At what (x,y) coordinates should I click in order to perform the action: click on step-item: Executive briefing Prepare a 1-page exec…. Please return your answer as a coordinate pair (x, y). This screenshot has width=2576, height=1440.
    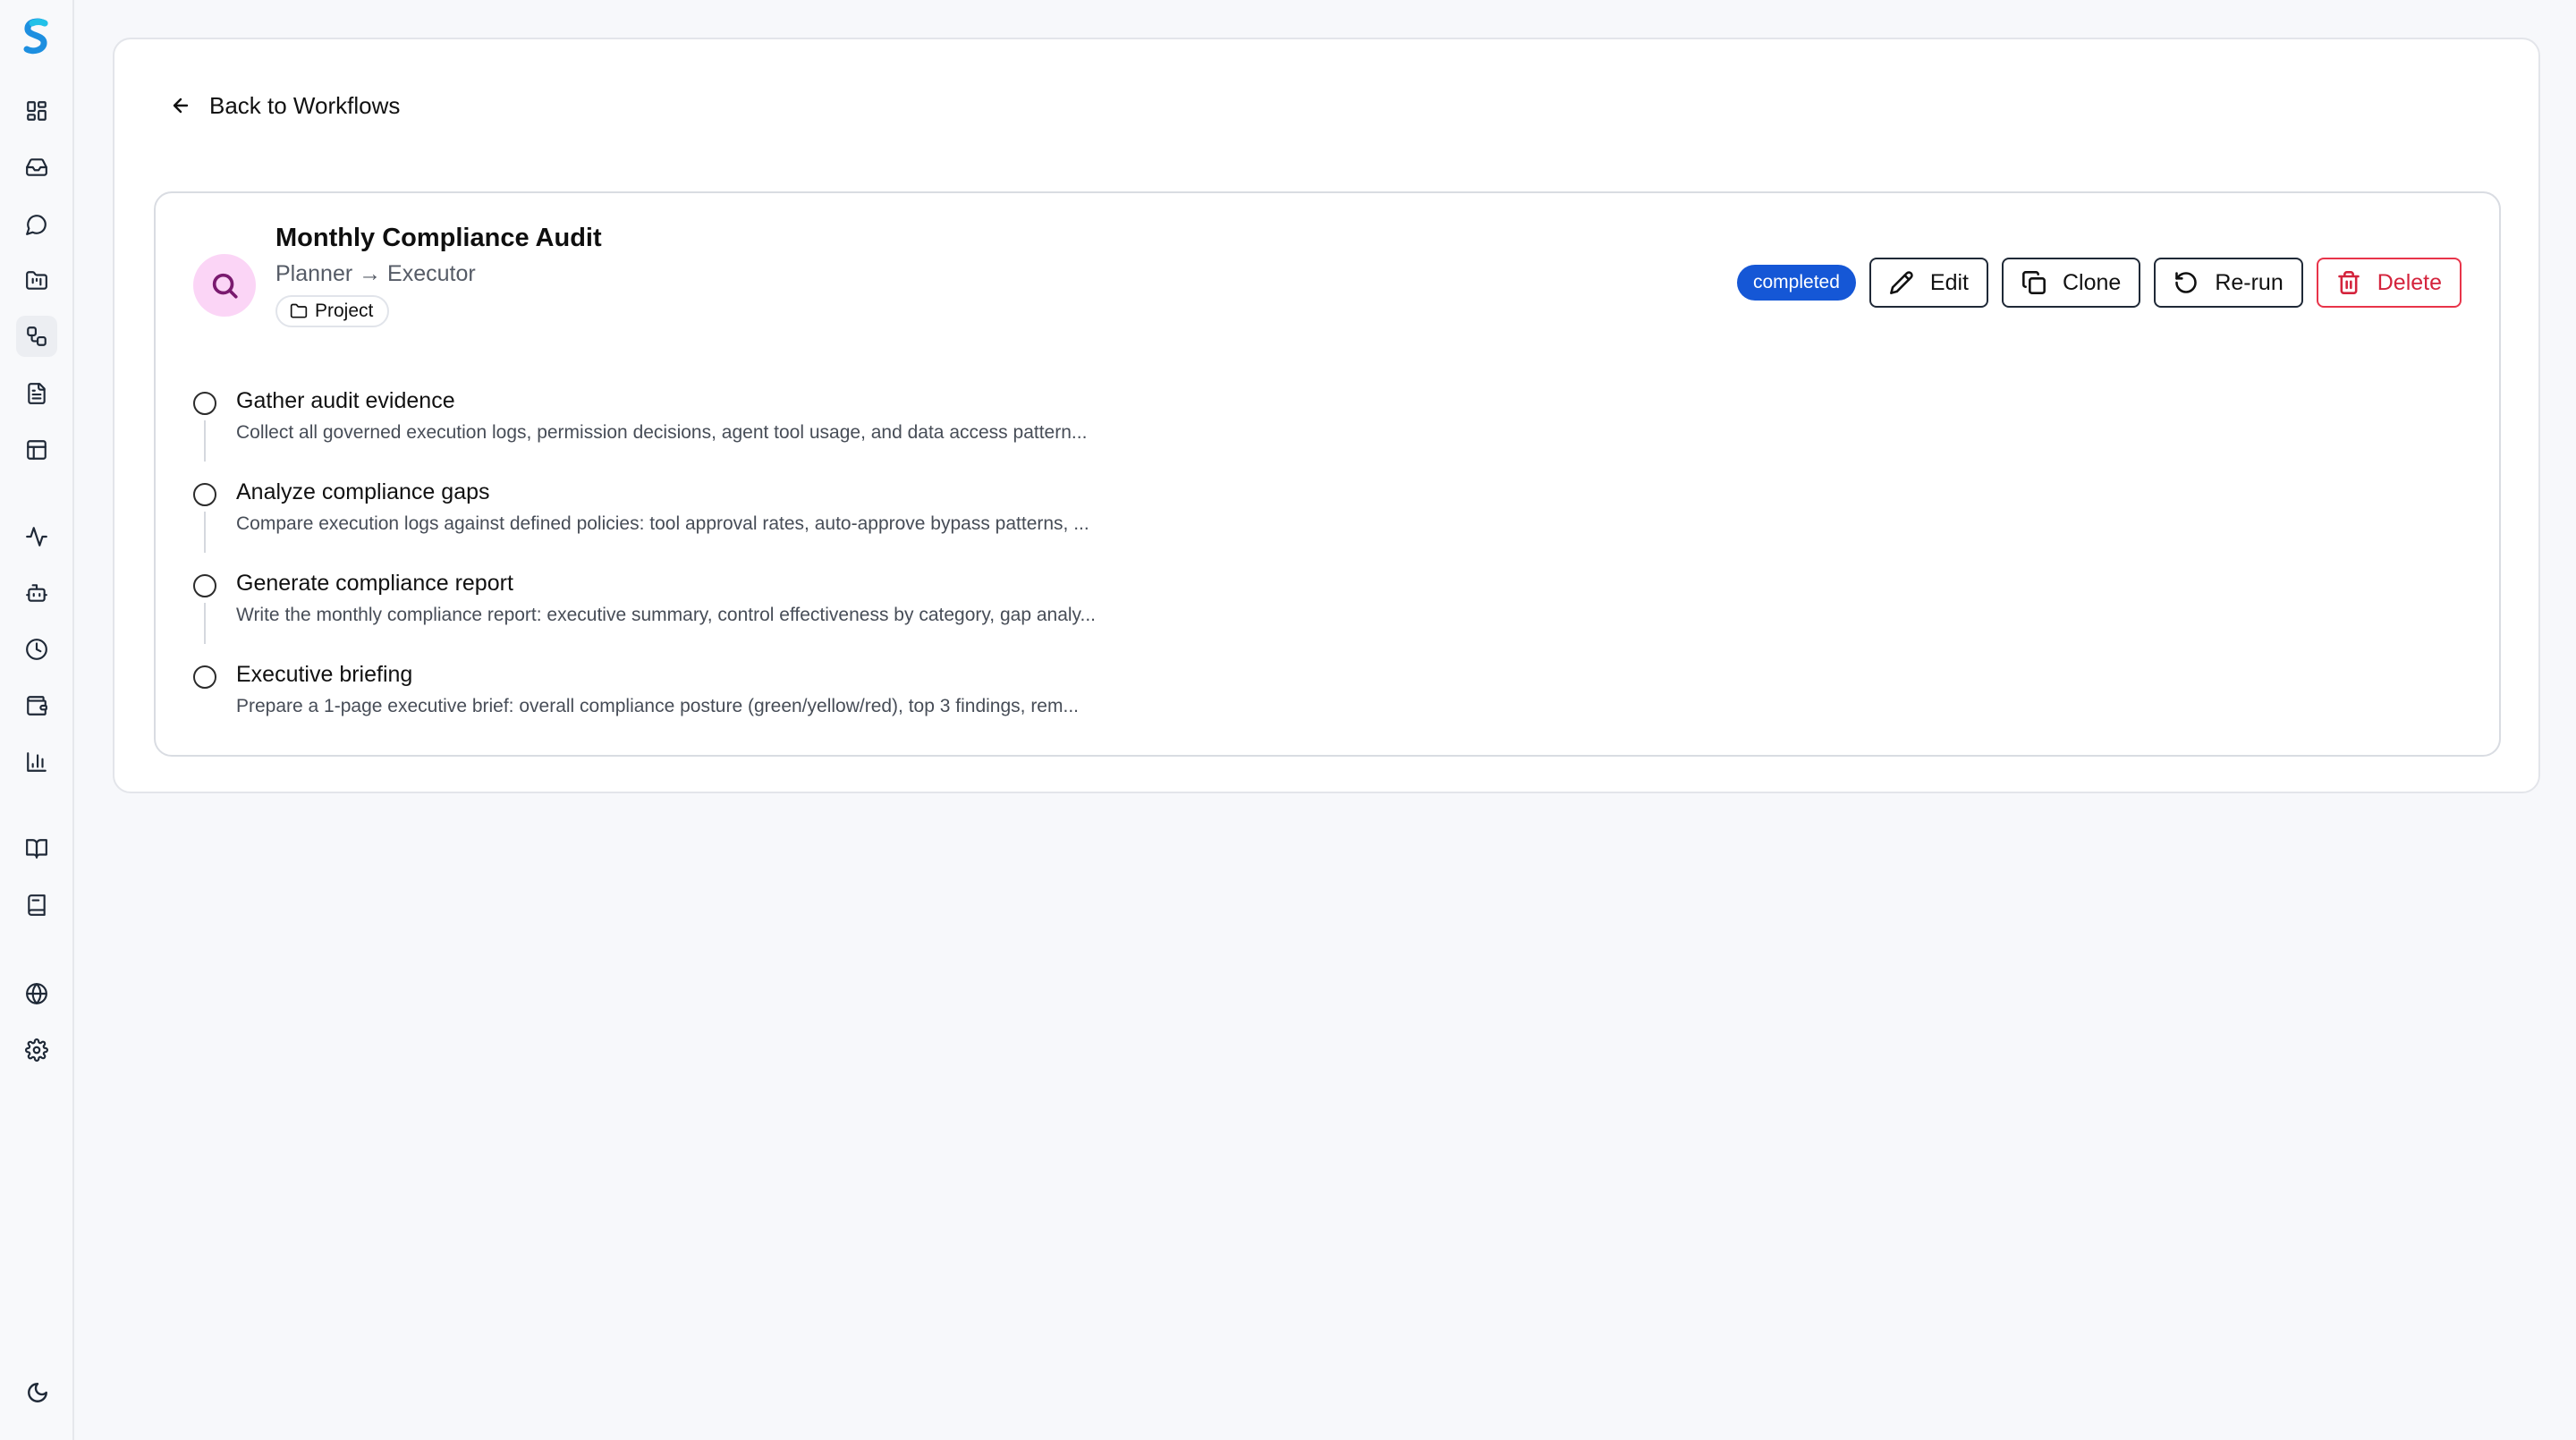
    Looking at the image, I should click on (819, 707).